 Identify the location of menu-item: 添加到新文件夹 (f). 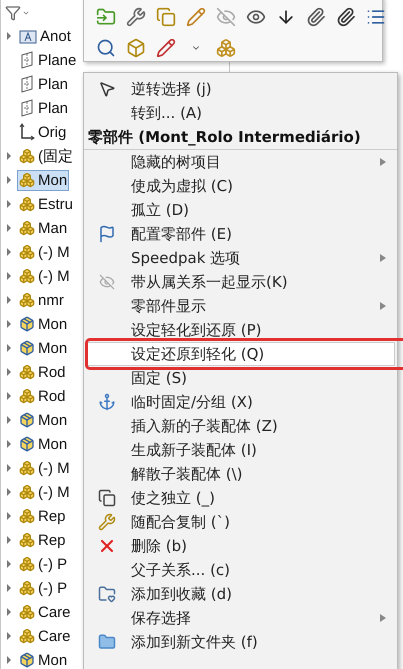
(240, 642).